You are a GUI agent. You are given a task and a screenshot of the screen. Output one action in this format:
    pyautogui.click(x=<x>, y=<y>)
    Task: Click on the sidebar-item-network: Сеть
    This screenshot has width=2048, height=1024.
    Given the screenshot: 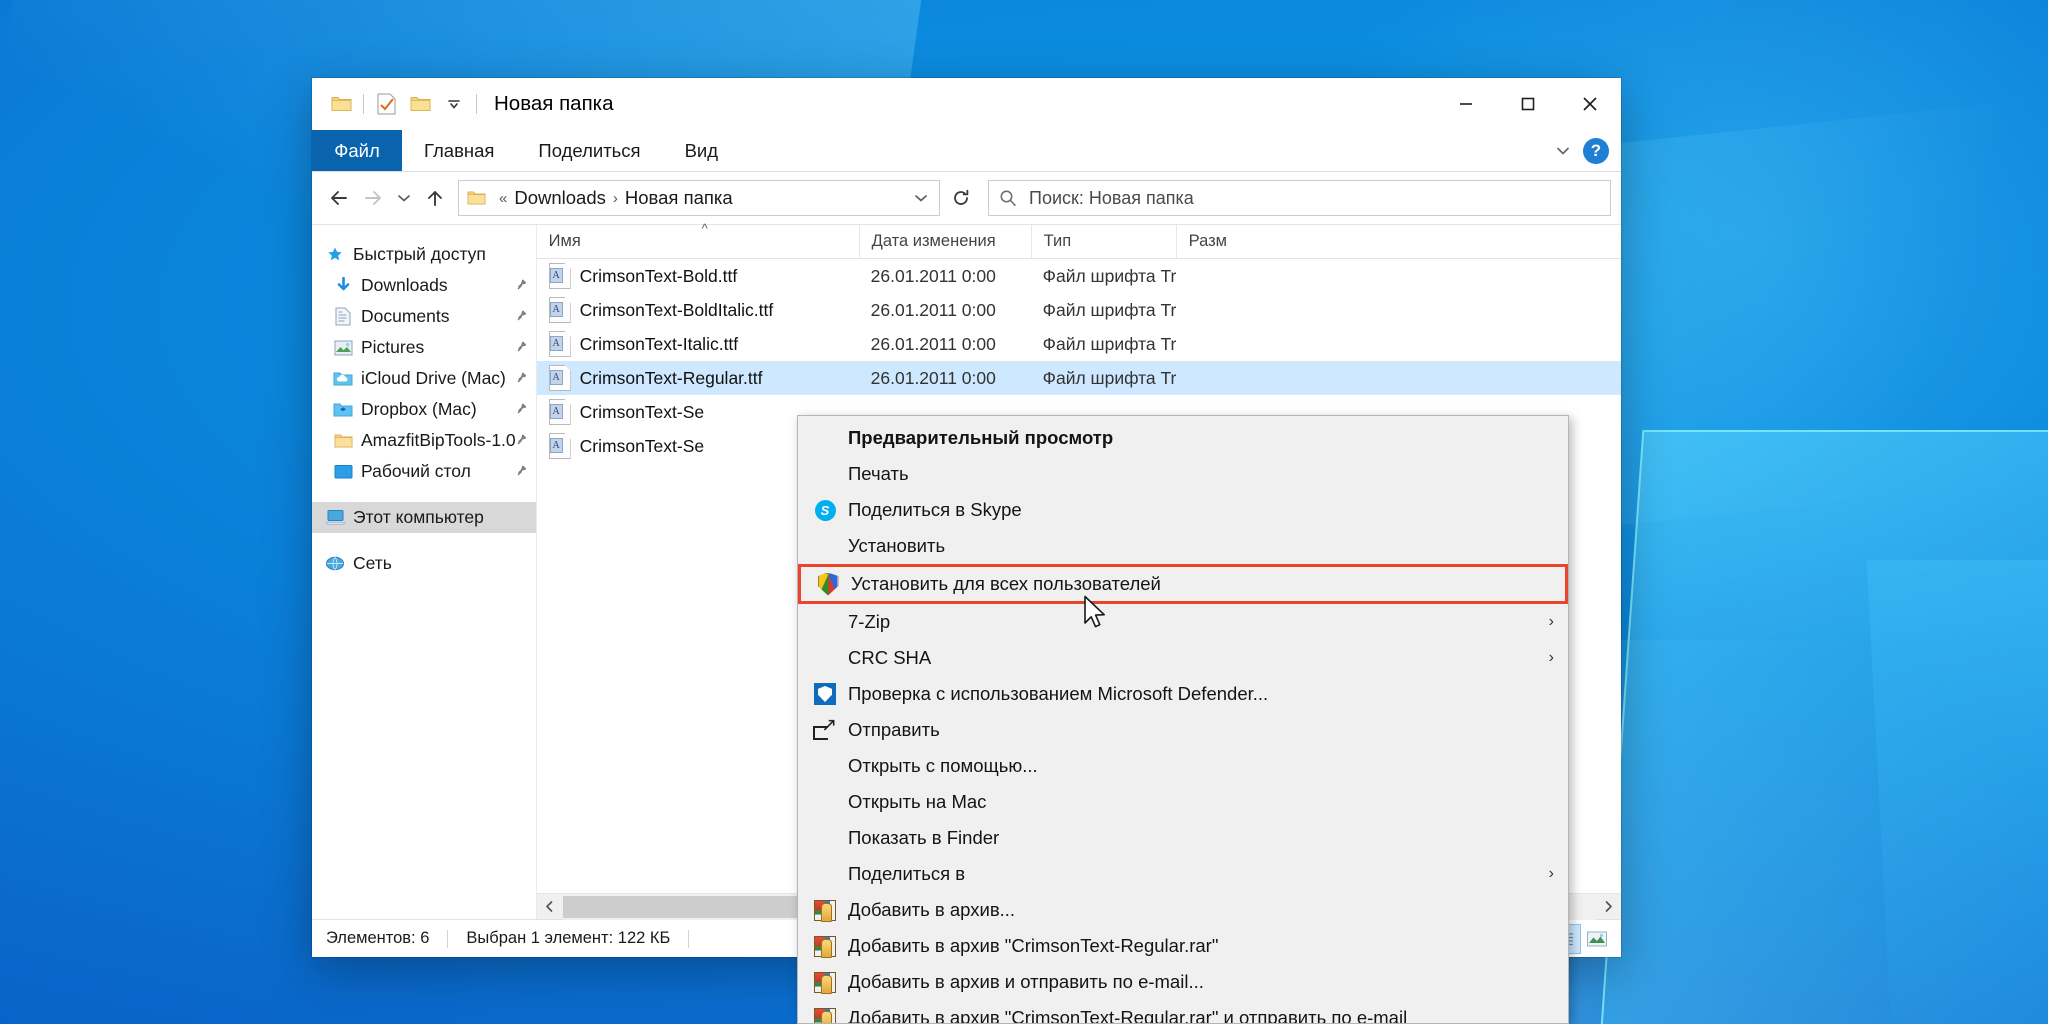 What is the action you would take?
    pyautogui.click(x=424, y=563)
    